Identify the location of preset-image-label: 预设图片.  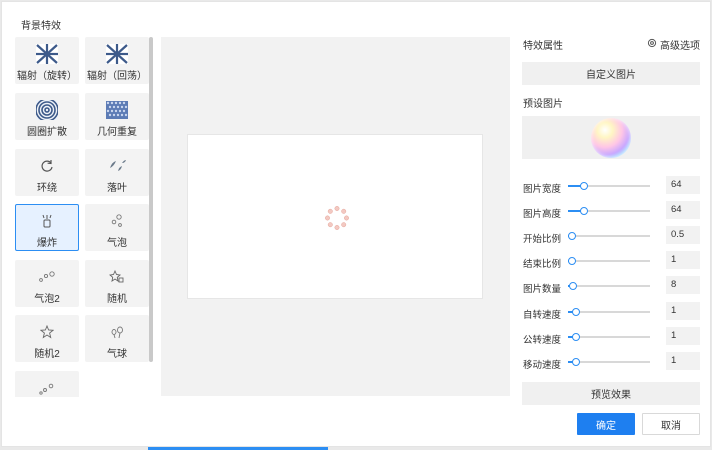
(543, 104).